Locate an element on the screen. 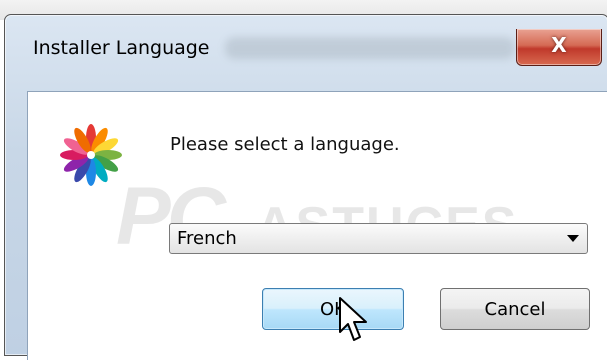 Image resolution: width=607 pixels, height=360 pixels. language-select: French is located at coordinates (378, 238).